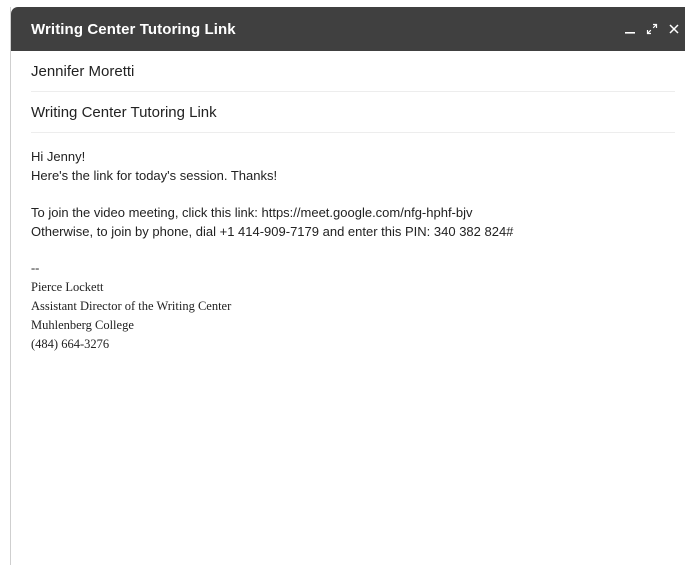 The width and height of the screenshot is (685, 565). I want to click on minimize-icon, so click(630, 29).